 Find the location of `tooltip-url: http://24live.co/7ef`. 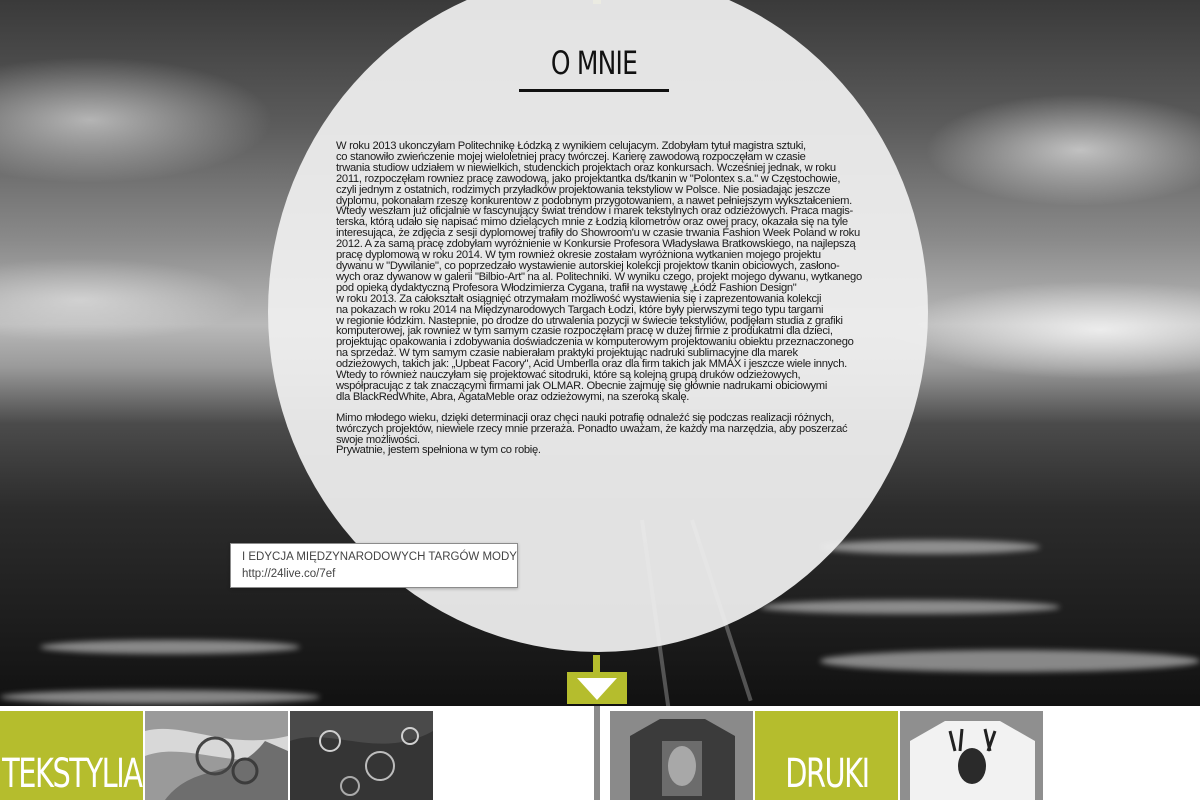

tooltip-url: http://24live.co/7ef is located at coordinates (289, 574).